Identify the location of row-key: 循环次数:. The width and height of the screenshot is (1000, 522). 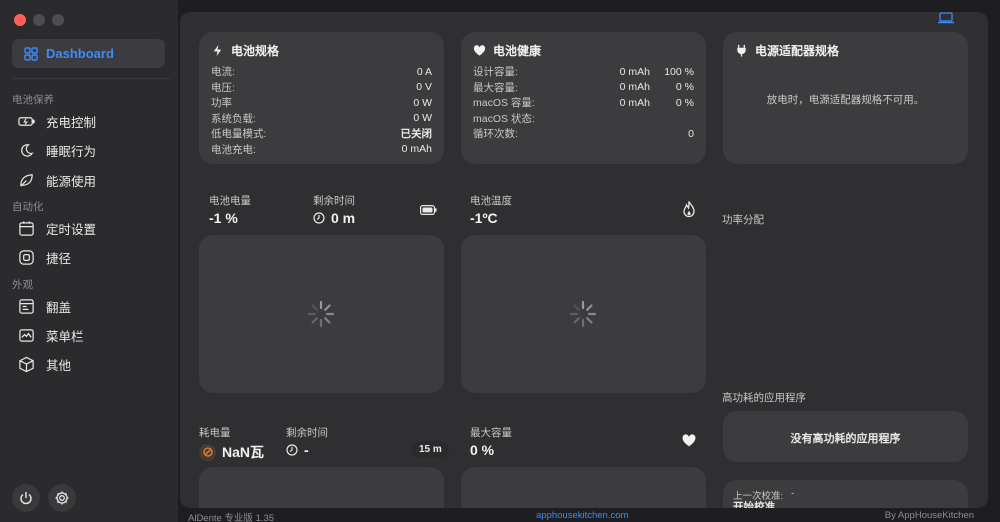
(495, 134).